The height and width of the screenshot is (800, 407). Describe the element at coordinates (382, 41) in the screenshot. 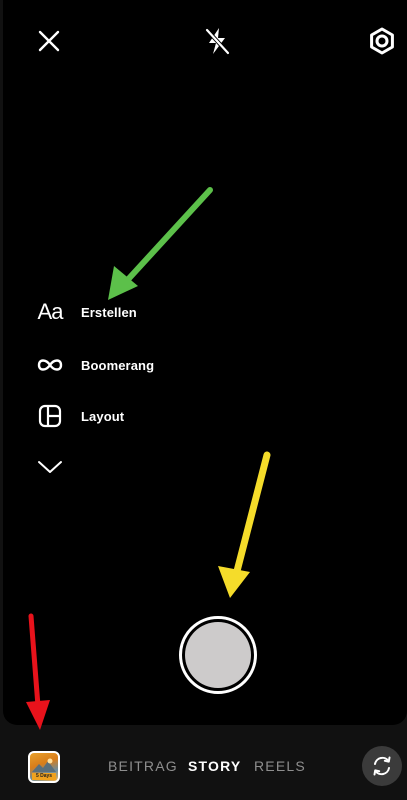

I see `settings-gear-icon` at that location.